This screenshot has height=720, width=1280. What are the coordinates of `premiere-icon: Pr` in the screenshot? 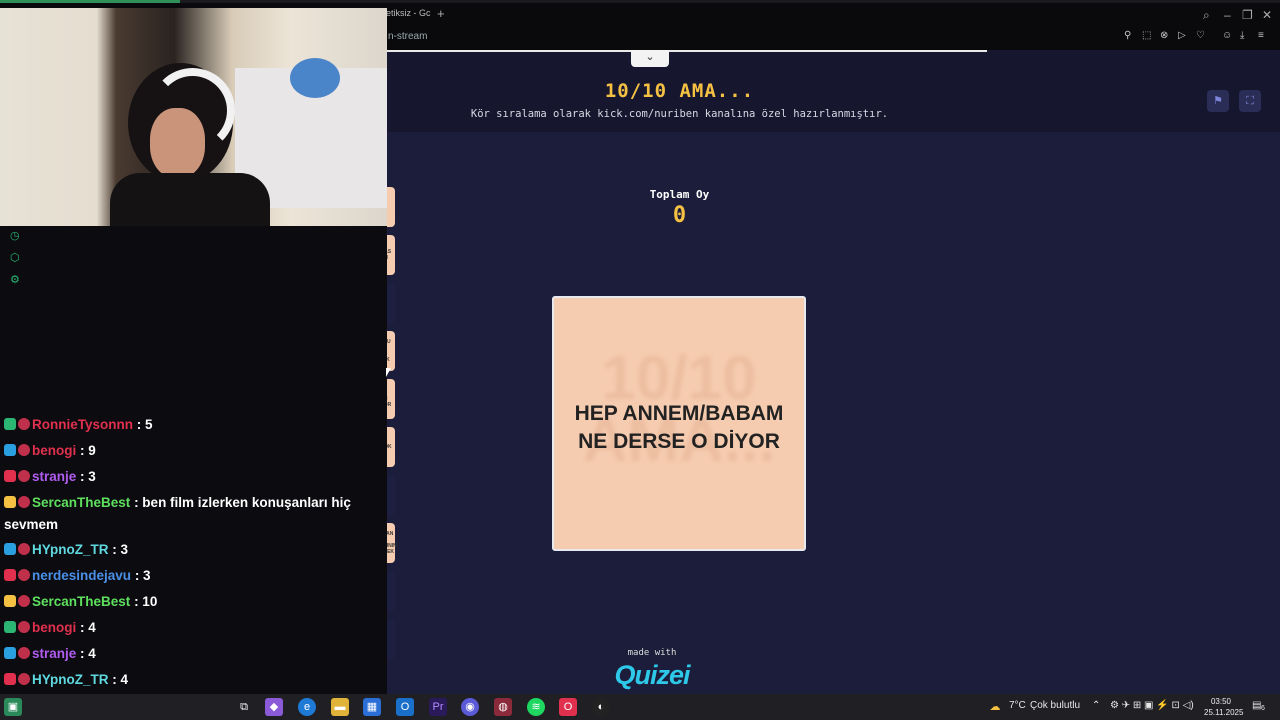 It's located at (438, 707).